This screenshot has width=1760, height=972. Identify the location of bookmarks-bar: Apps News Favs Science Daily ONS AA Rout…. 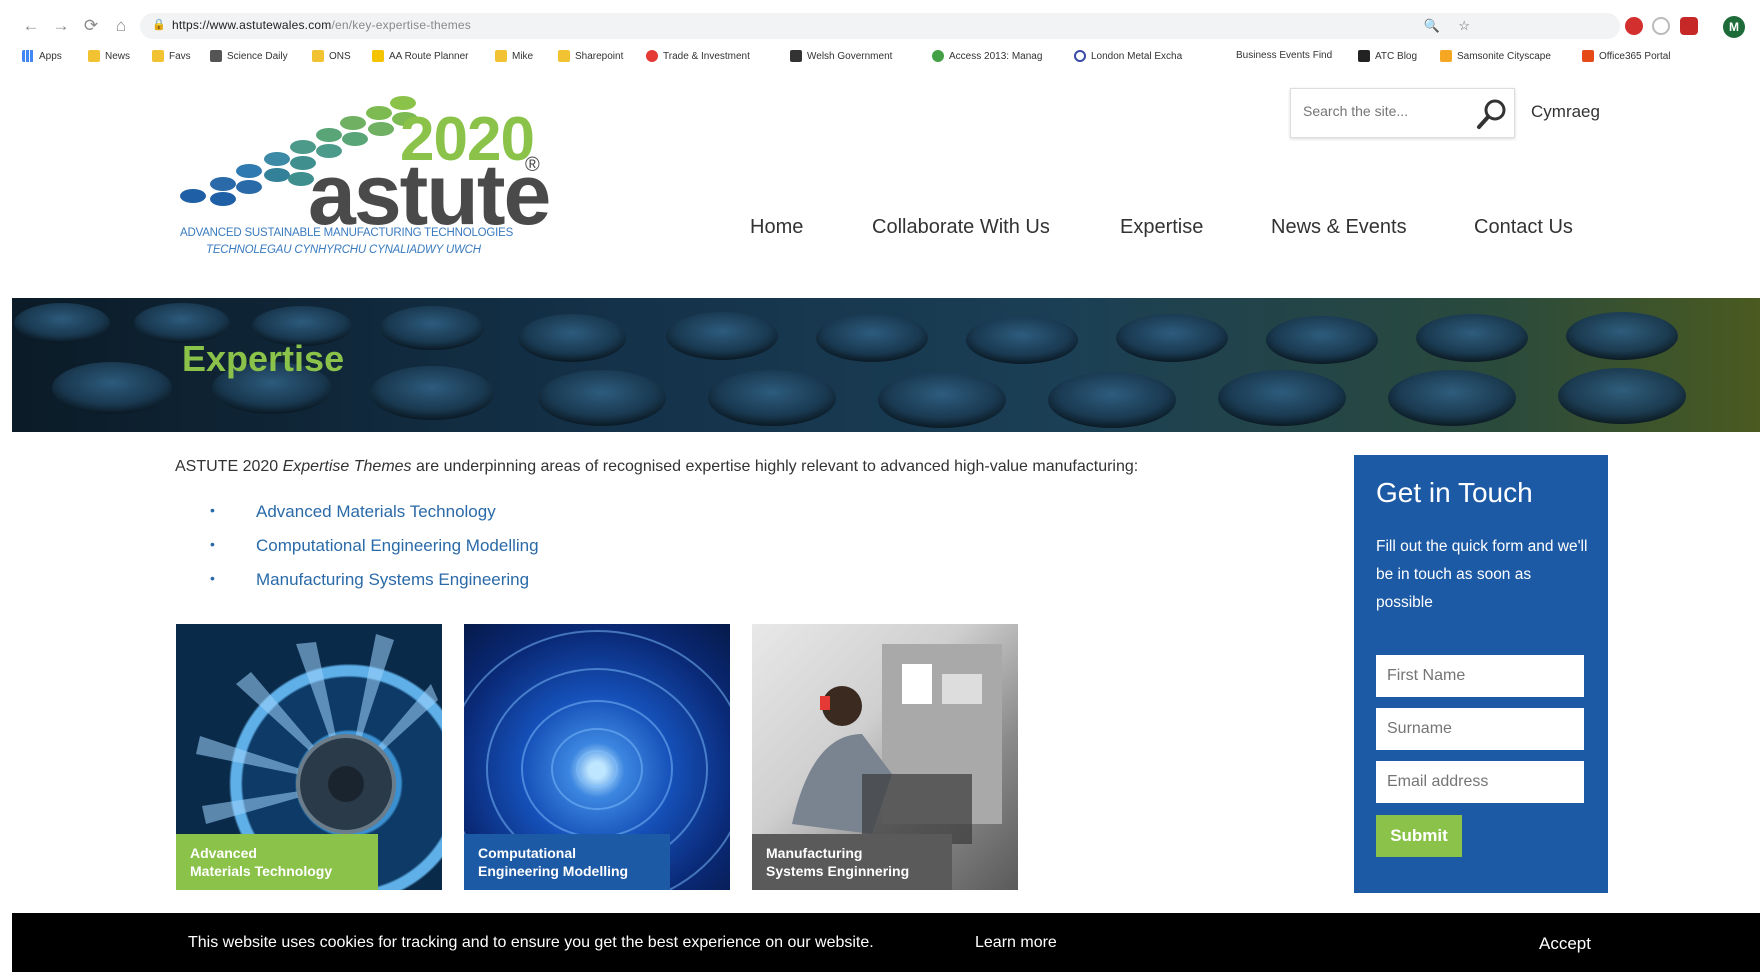
(880, 58).